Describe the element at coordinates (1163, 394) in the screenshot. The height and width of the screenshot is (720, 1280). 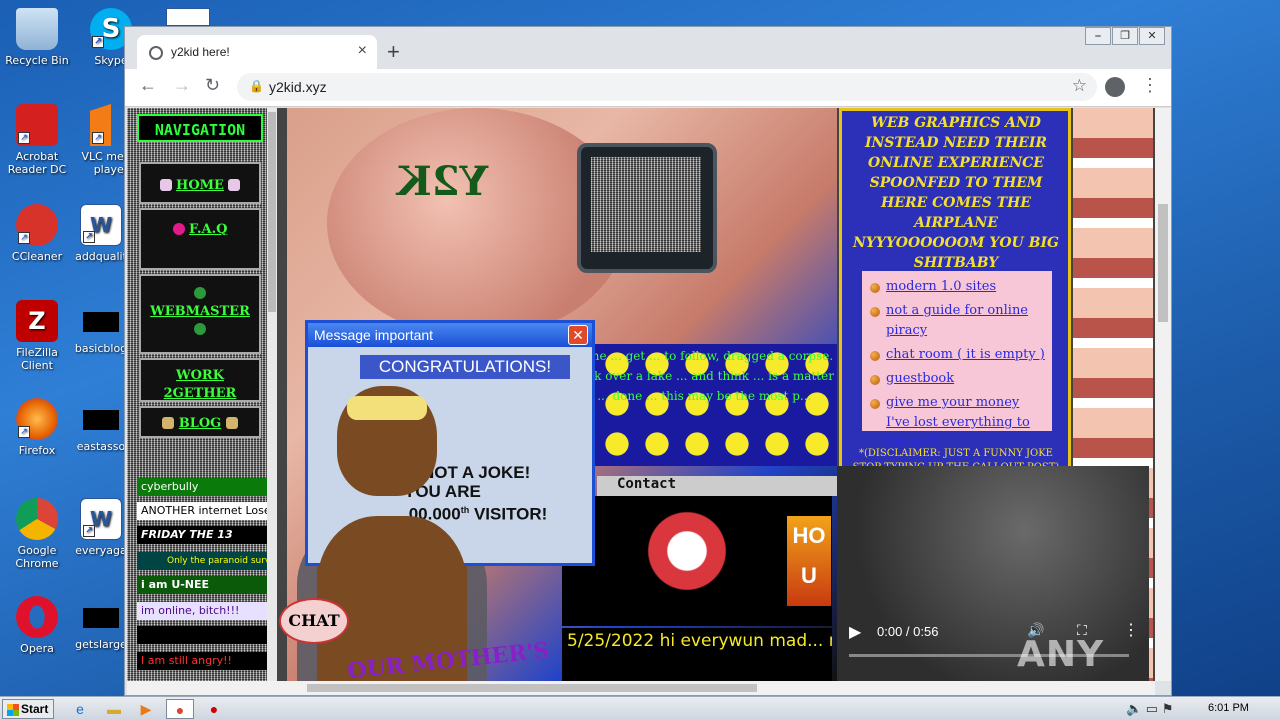
I see `page-scrollbar` at that location.